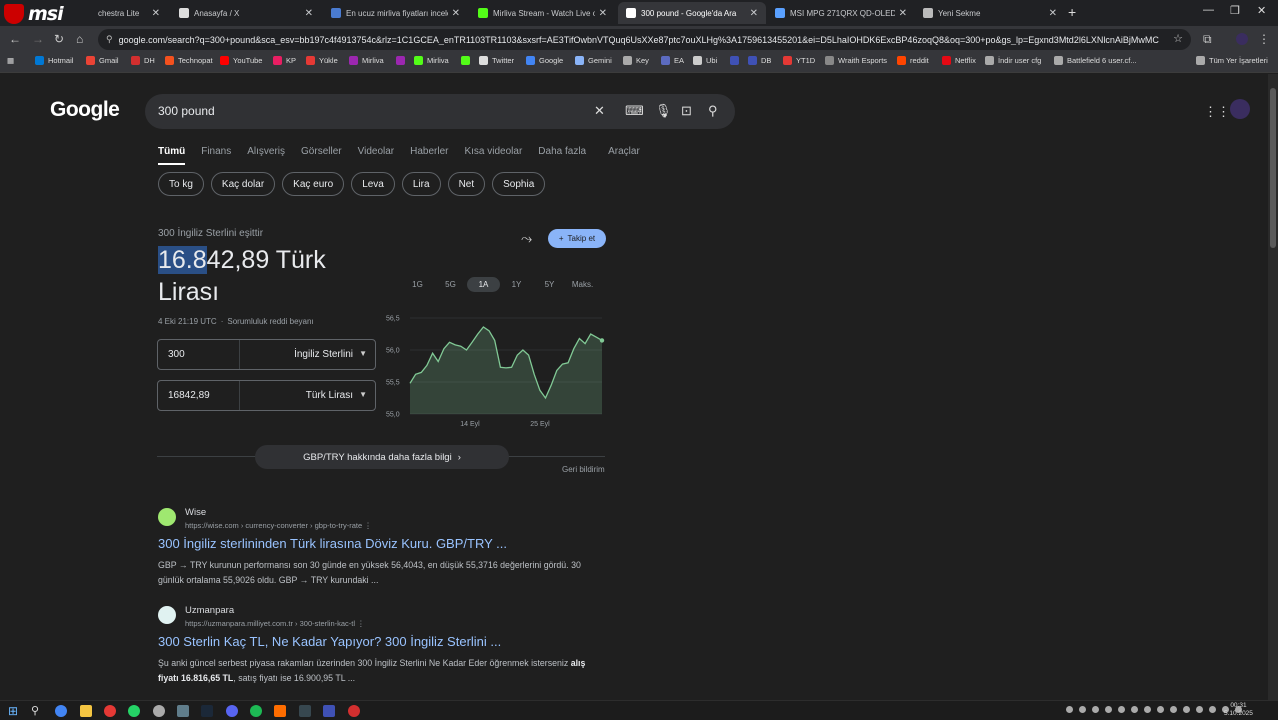  What do you see at coordinates (54, 60) in the screenshot?
I see `bookmark-item: Hotmail` at bounding box center [54, 60].